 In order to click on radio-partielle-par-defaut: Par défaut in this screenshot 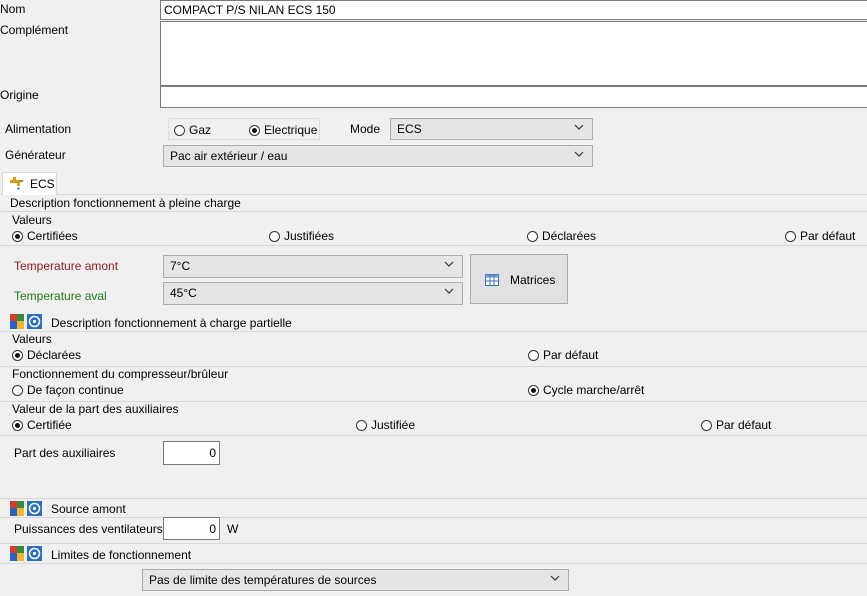, I will do `click(563, 355)`.